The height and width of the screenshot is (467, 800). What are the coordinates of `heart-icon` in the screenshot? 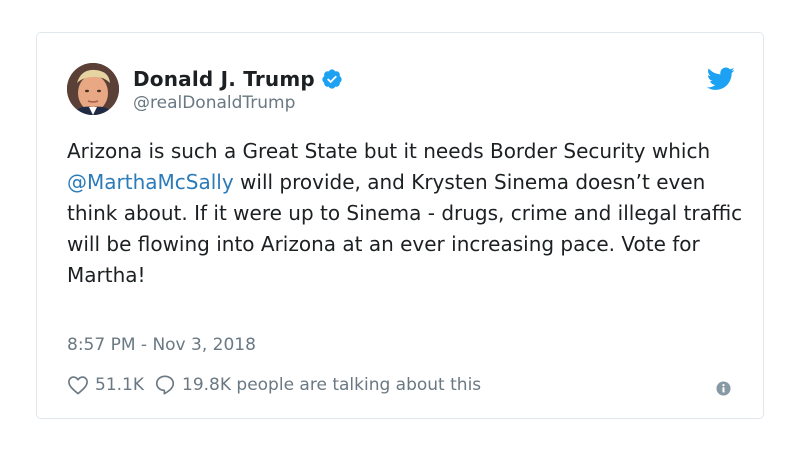 It's located at (78, 385).